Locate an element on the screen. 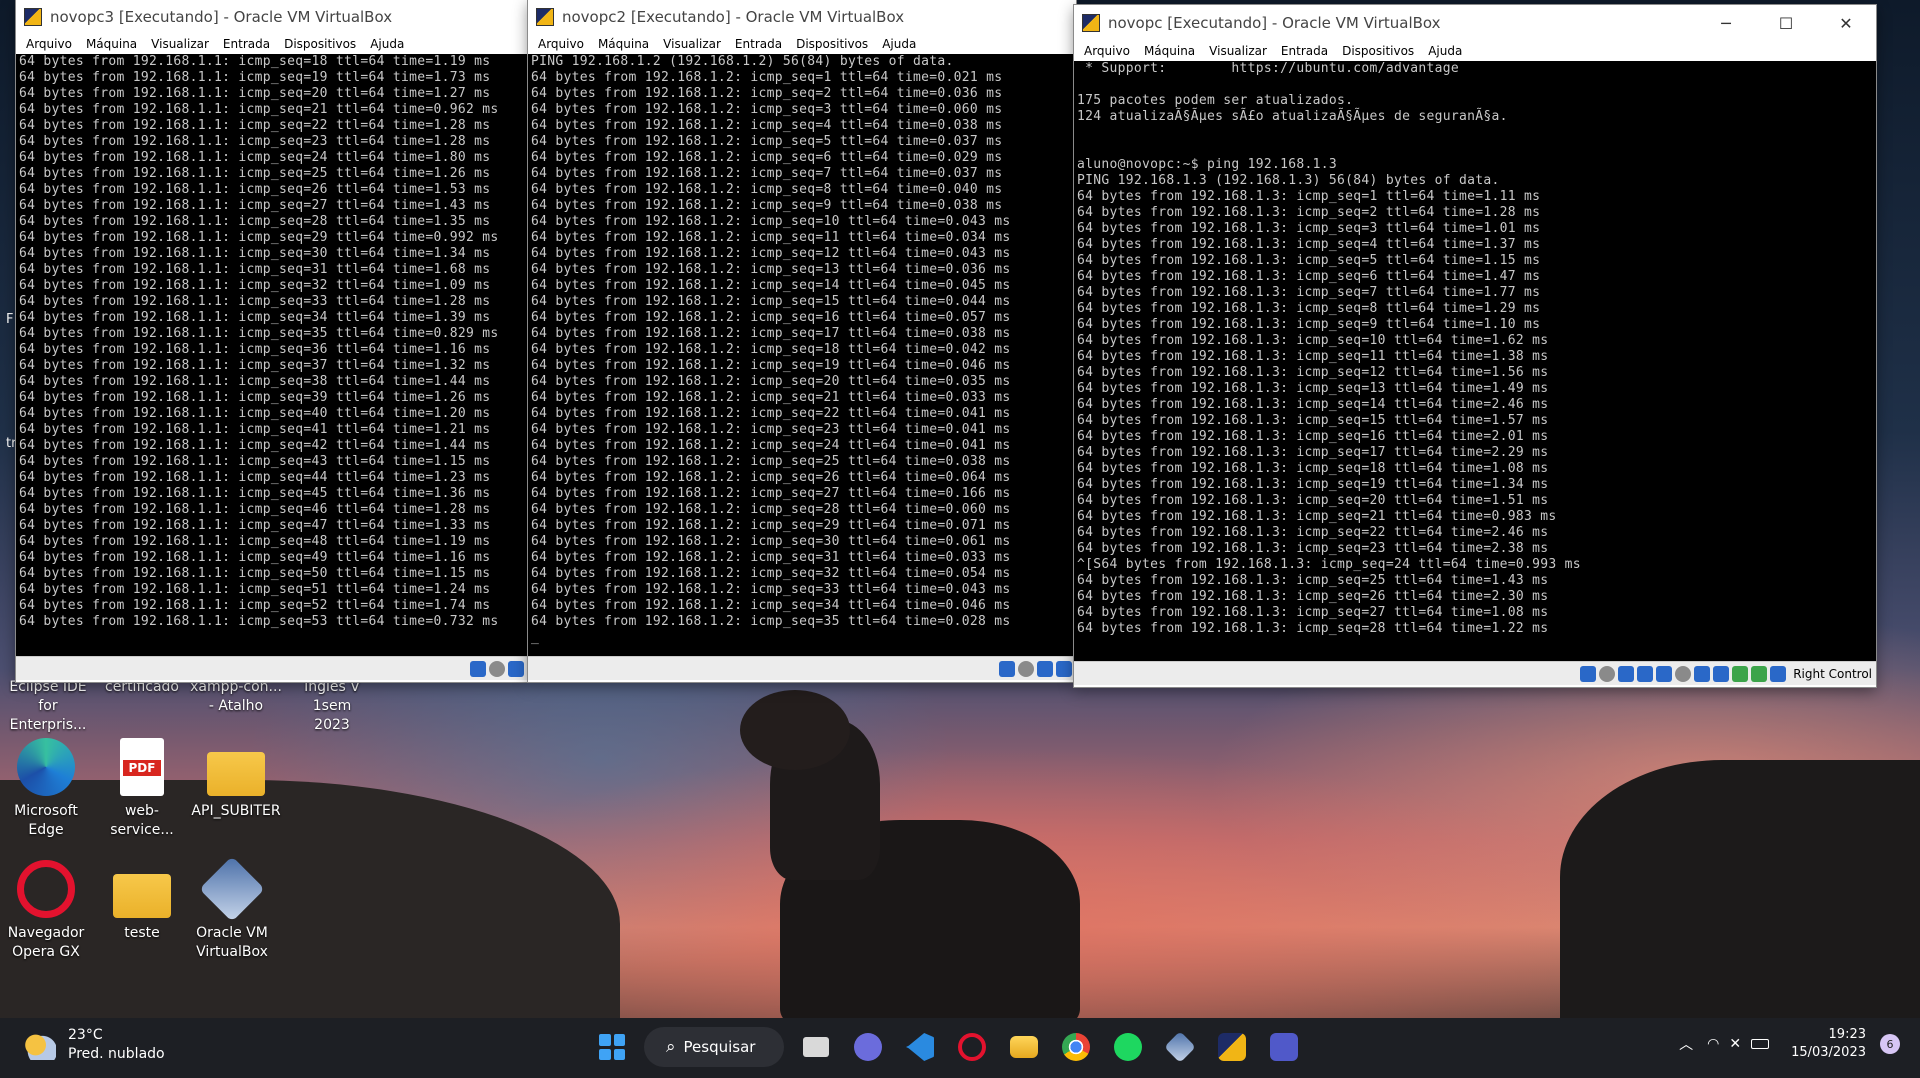 The width and height of the screenshot is (1920, 1078). close-button: ✕ is located at coordinates (1846, 23).